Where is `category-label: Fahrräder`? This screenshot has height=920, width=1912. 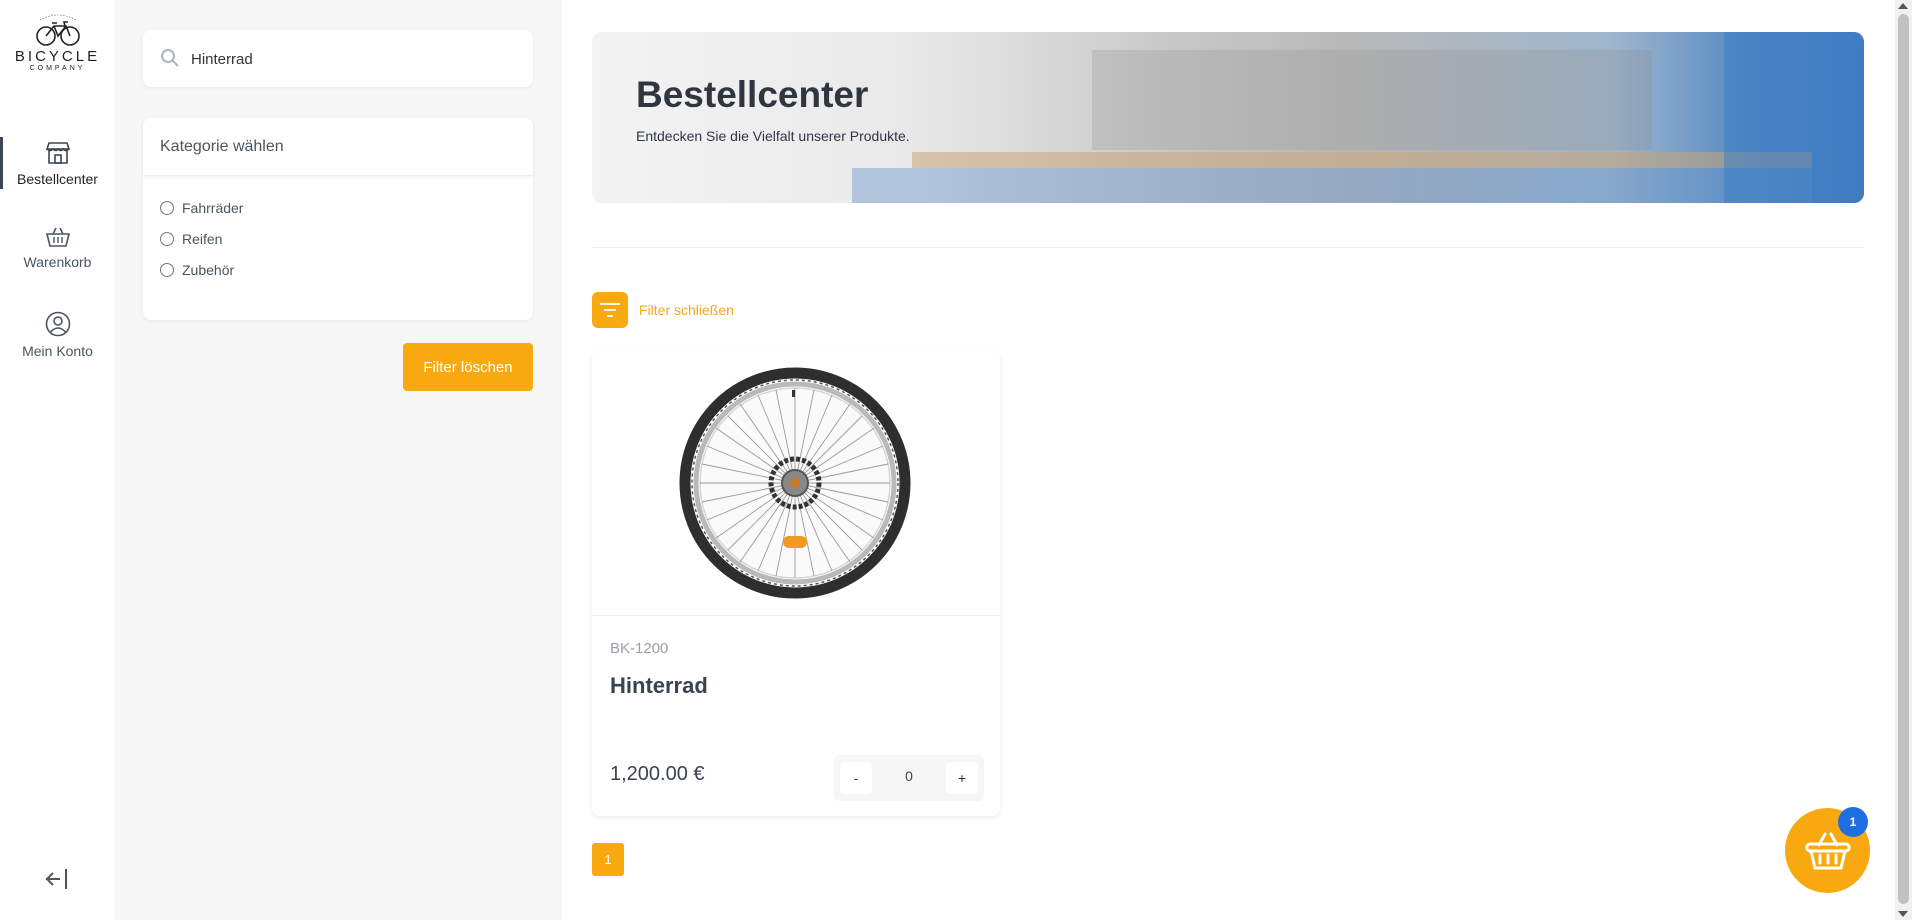
category-label: Fahrräder is located at coordinates (213, 207).